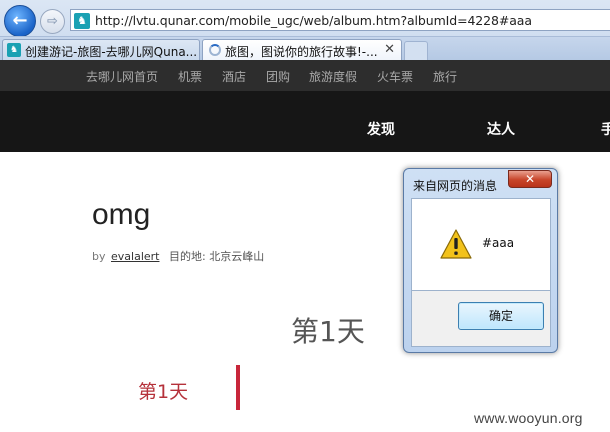  What do you see at coordinates (498, 243) in the screenshot?
I see `dialog-message: #aaa` at bounding box center [498, 243].